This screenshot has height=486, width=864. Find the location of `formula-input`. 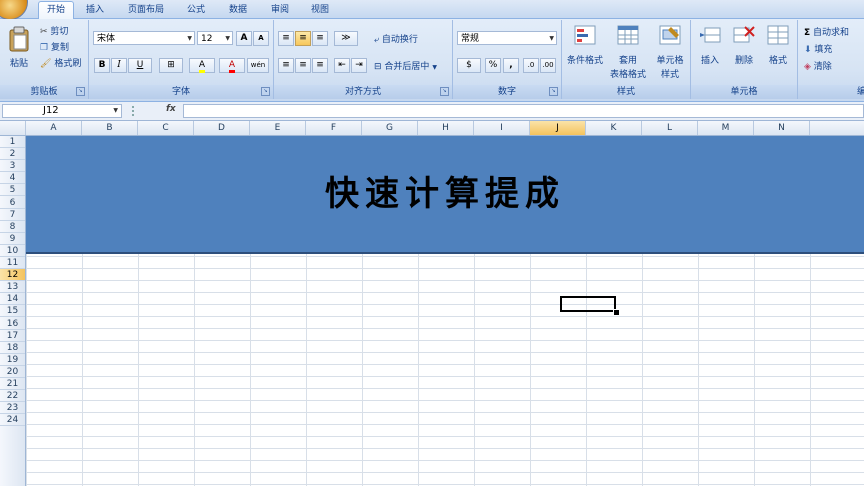

formula-input is located at coordinates (523, 111).